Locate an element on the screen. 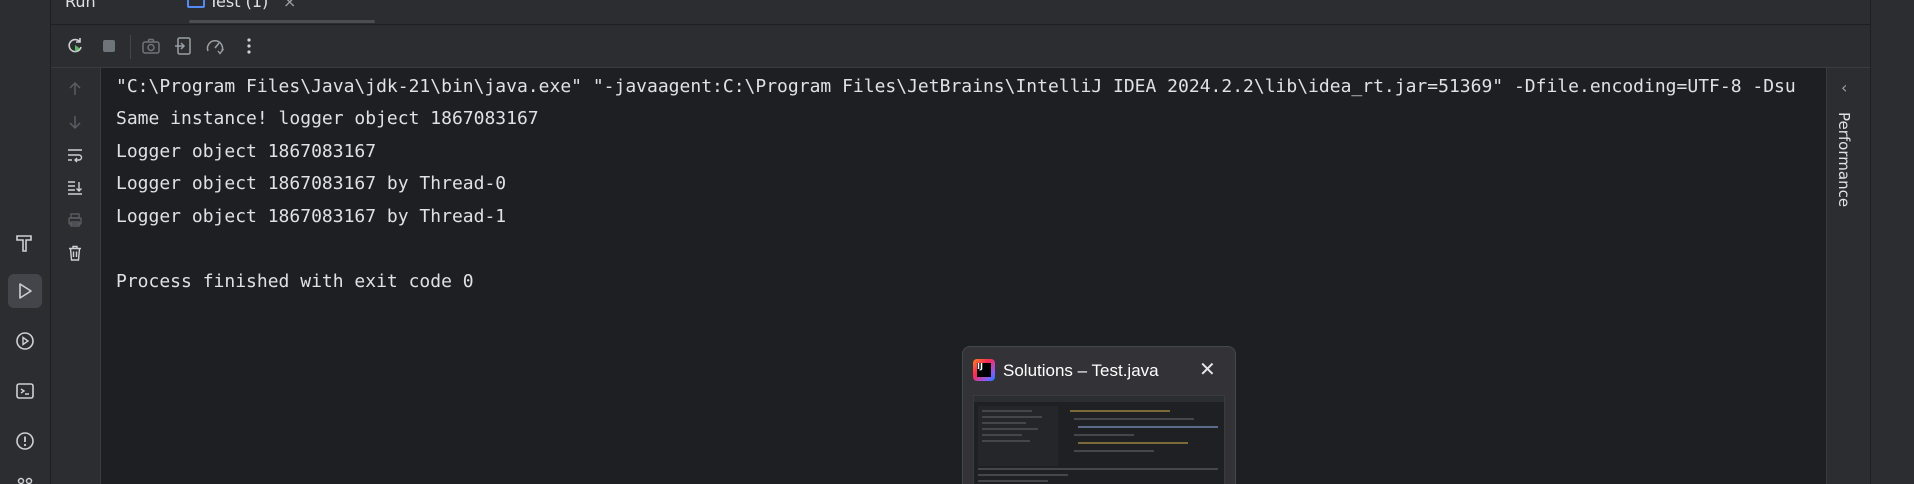 The width and height of the screenshot is (1914, 484). previous-occurrence-button is located at coordinates (75, 89).